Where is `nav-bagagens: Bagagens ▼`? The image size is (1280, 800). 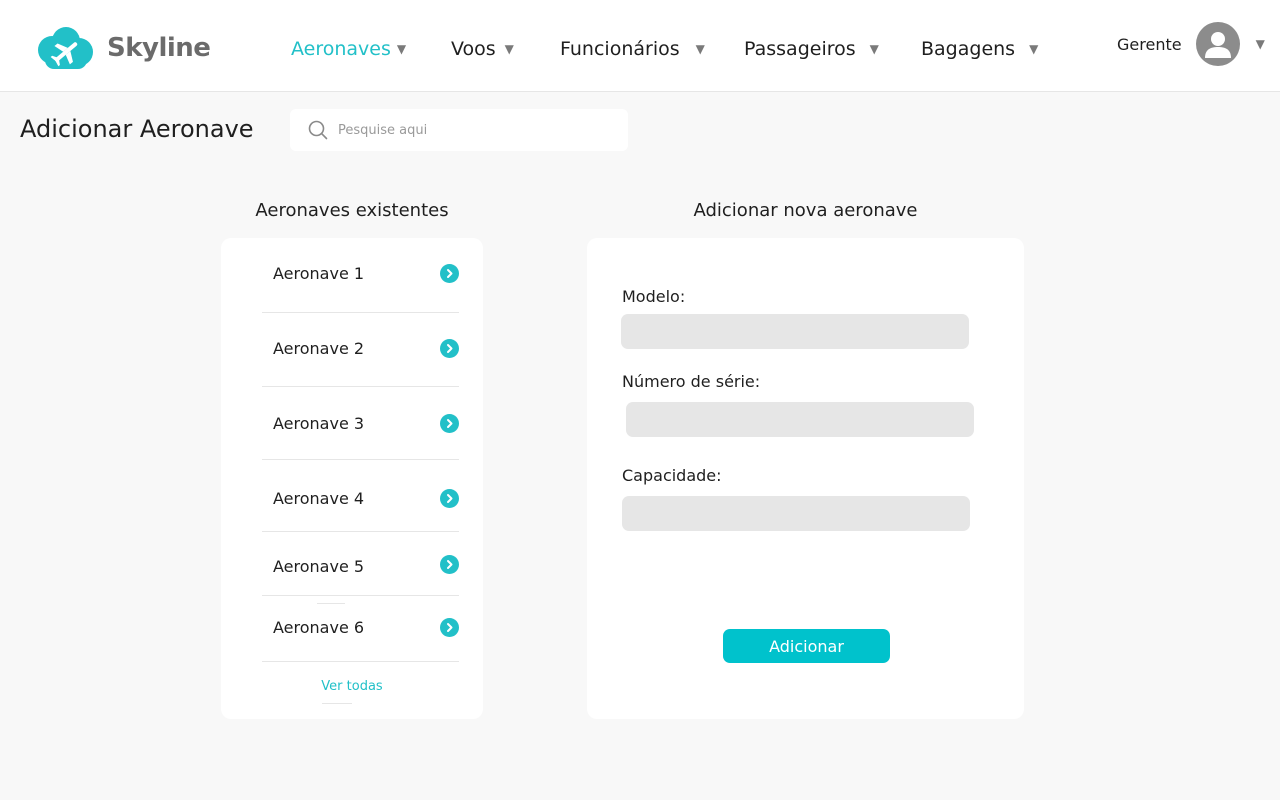
nav-bagagens: Bagagens ▼ is located at coordinates (979, 49).